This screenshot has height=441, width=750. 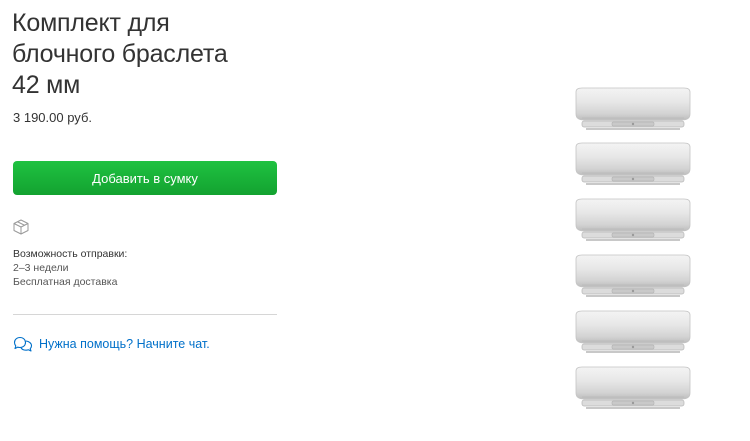 I want to click on product-title-line-1: Комплект для, so click(x=91, y=23).